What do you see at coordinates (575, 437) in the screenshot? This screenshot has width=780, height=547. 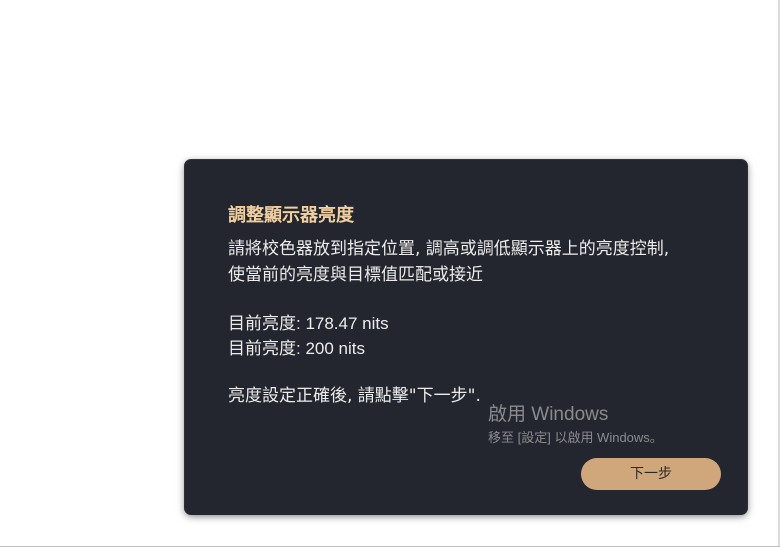 I see `watermark-subtitle: 移至 [設定] 以啟用 Windows。` at bounding box center [575, 437].